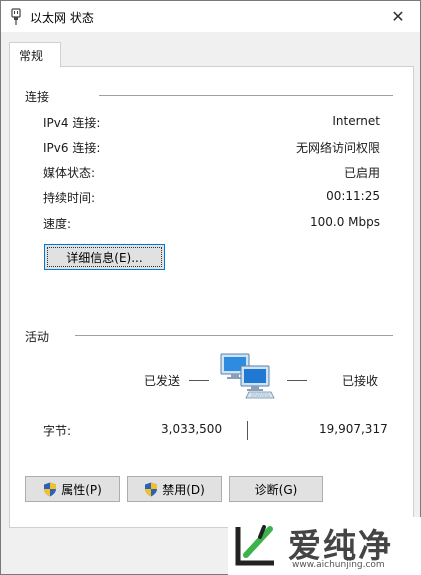 This screenshot has width=421, height=575. What do you see at coordinates (69, 198) in the screenshot?
I see `duration-label: 持续时间:` at bounding box center [69, 198].